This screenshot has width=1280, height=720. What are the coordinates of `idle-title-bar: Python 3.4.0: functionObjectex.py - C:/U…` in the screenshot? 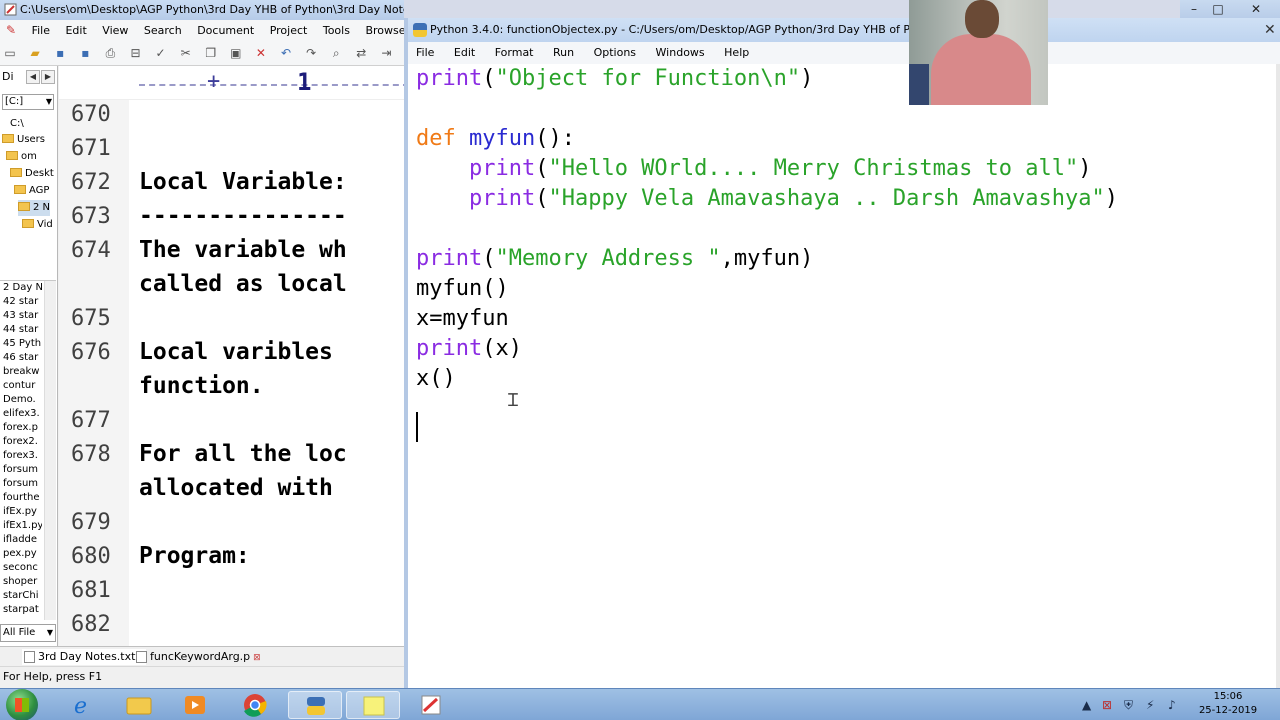 It's located at (844, 30).